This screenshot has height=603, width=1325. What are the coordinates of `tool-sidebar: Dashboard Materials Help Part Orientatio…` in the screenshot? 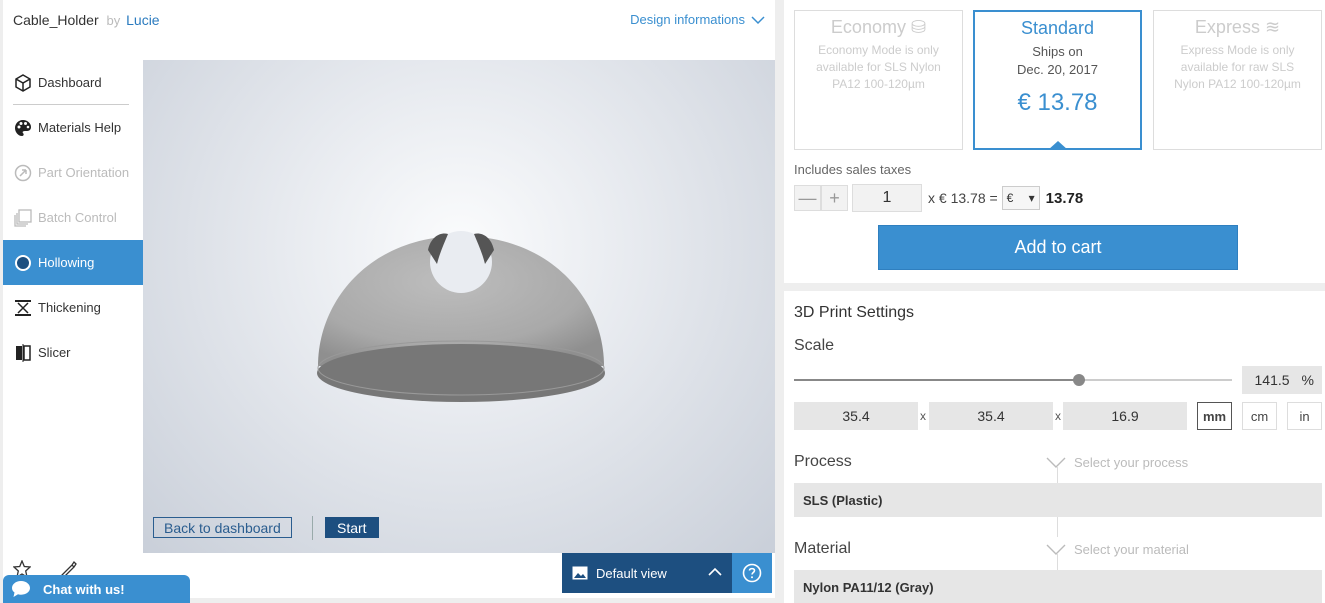 It's located at (73, 217).